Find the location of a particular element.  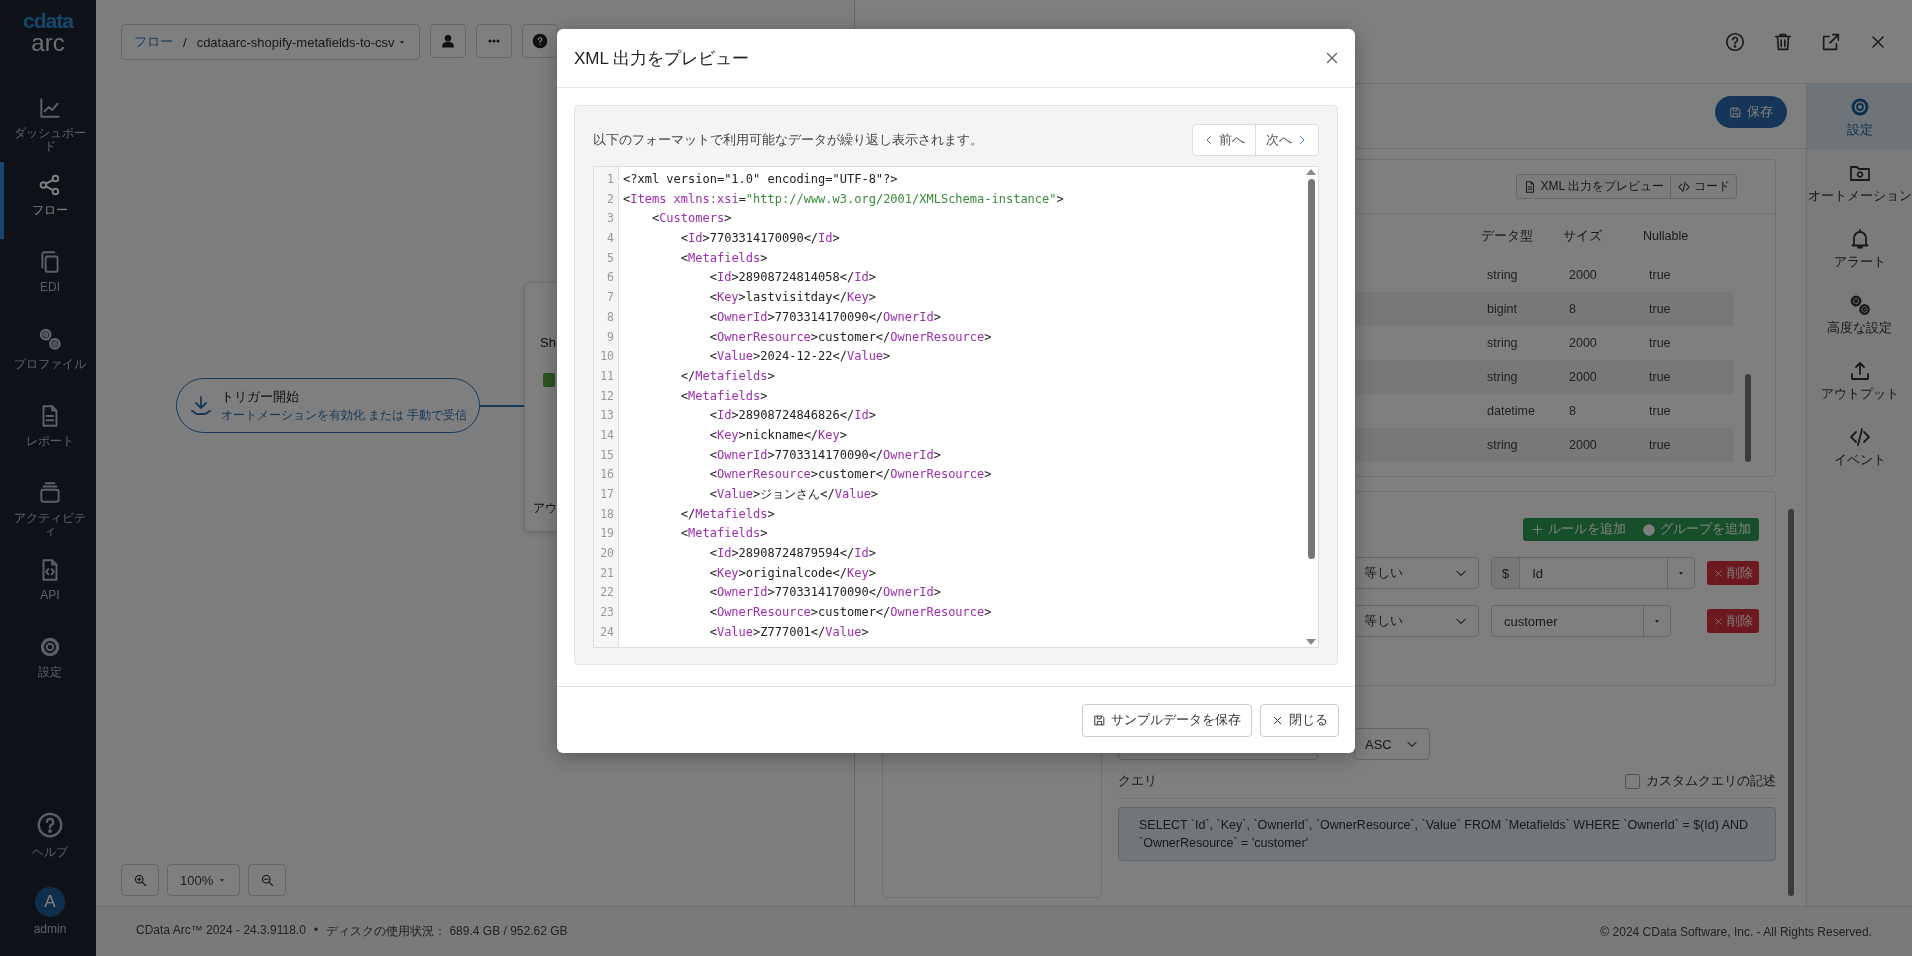

code-line: <?xml version="1.0" encoding="UTF-8"?> is located at coordinates (760, 179).